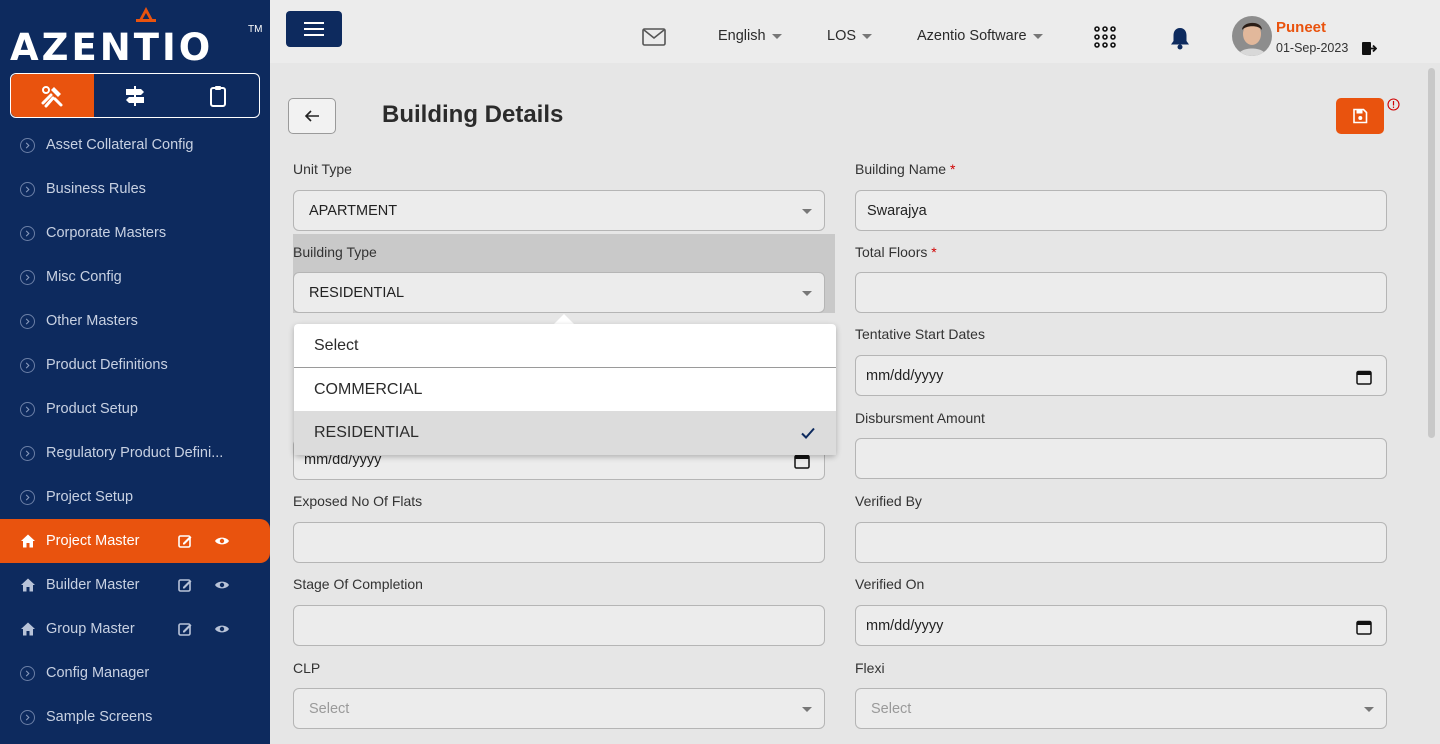 This screenshot has height=744, width=1440. Describe the element at coordinates (742, 36) in the screenshot. I see `language-value: English` at that location.